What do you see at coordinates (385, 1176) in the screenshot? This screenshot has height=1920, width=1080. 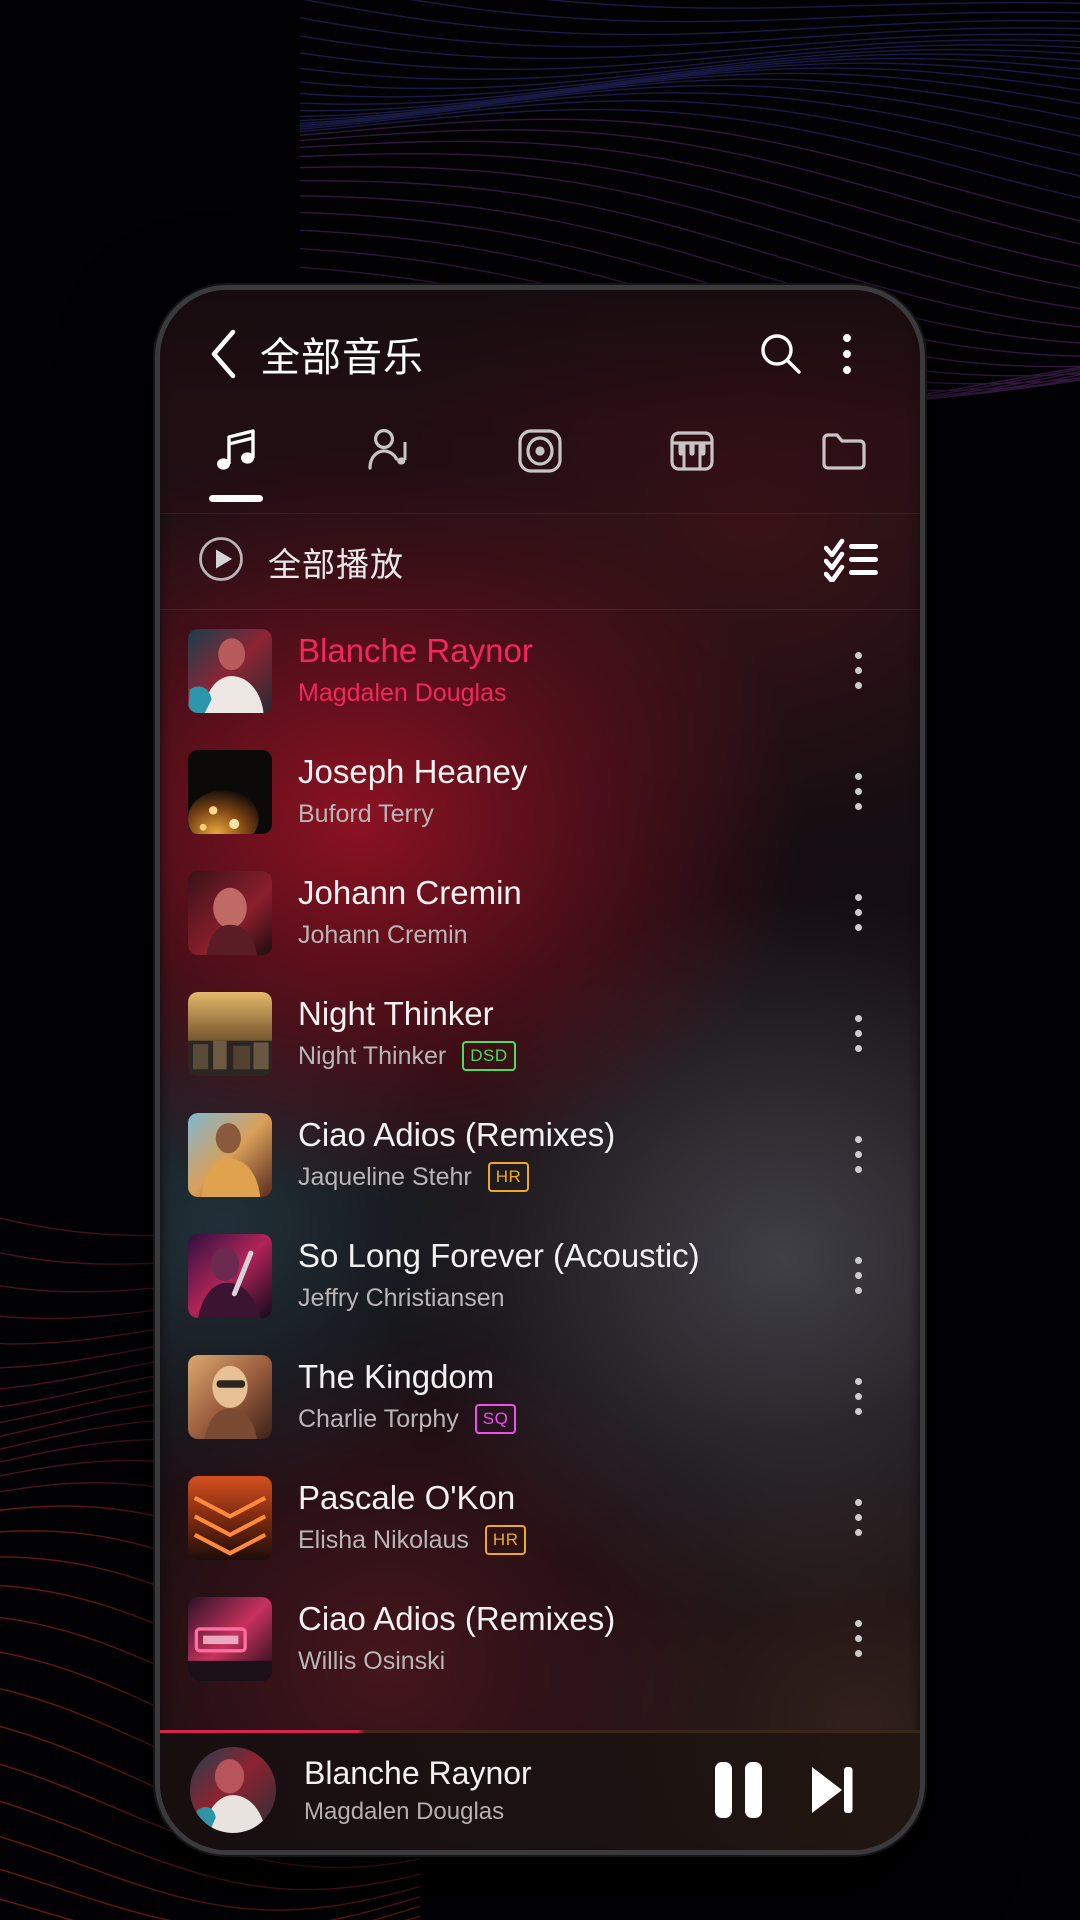 I see `song-artist: Jaqueline Stehr` at bounding box center [385, 1176].